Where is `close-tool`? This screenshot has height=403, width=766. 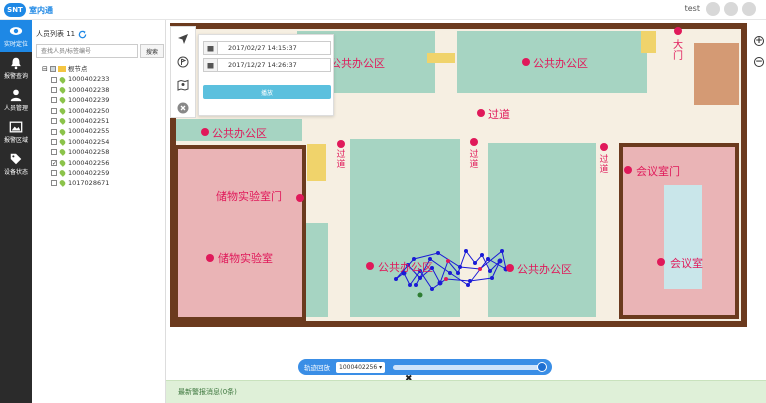 close-tool is located at coordinates (183, 107).